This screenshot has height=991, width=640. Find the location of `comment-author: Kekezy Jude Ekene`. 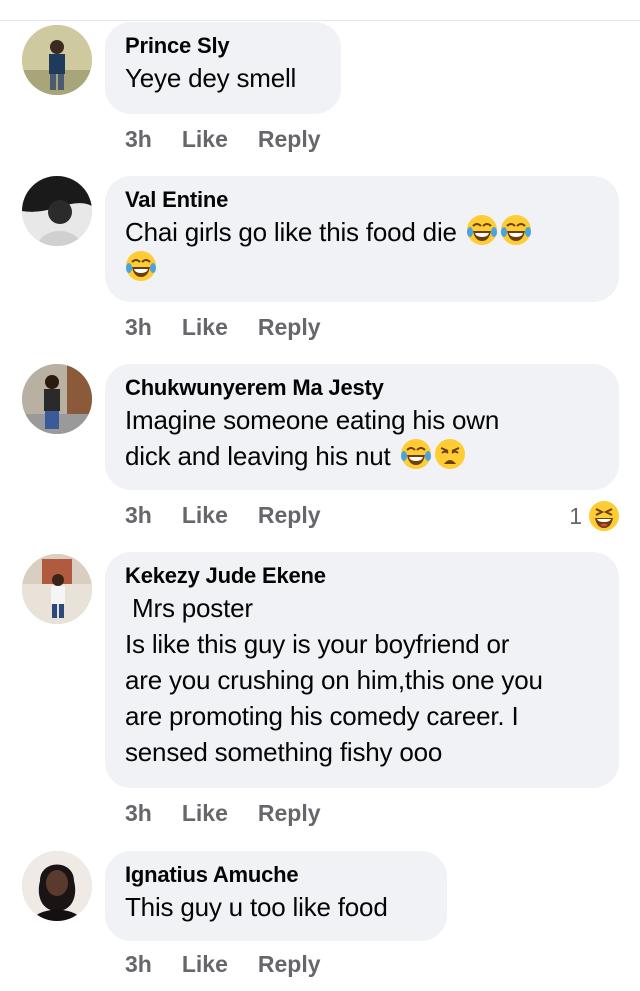

comment-author: Kekezy Jude Ekene is located at coordinates (362, 576).